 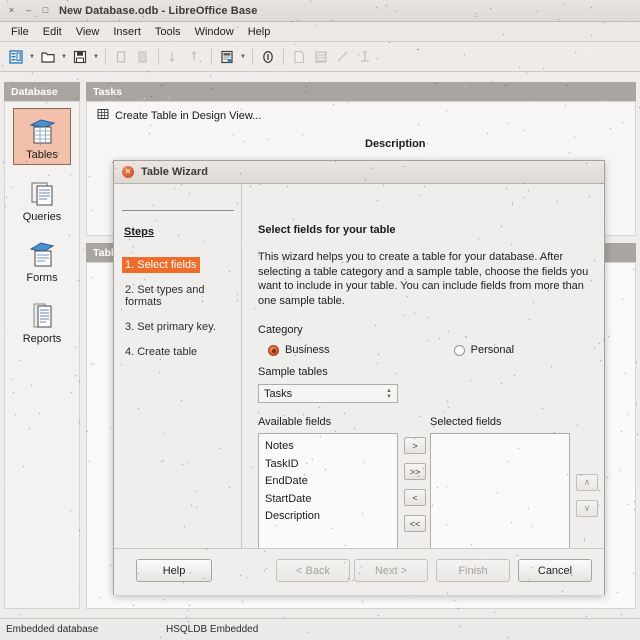 I want to click on dialog-footer: Help < Back Next > Finish Cancel, so click(x=359, y=571).